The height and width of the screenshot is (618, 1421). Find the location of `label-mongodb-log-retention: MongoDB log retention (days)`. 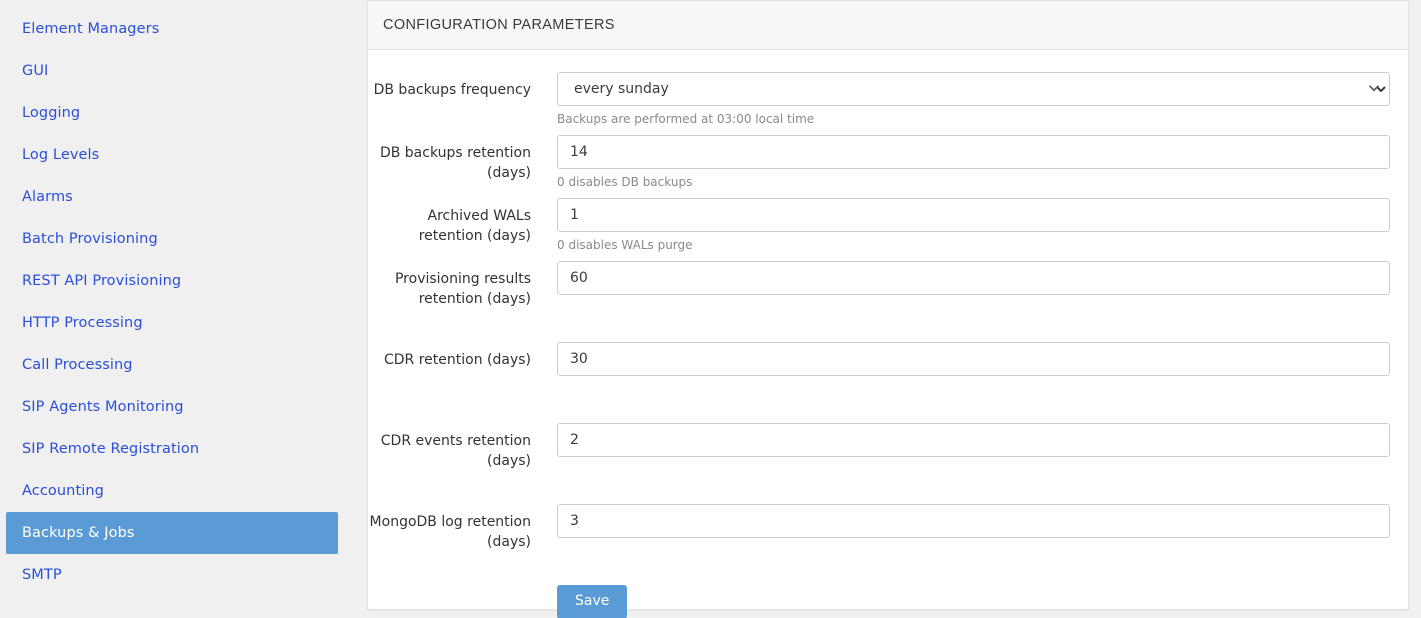

label-mongodb-log-retention: MongoDB log retention (days) is located at coordinates (450, 532).